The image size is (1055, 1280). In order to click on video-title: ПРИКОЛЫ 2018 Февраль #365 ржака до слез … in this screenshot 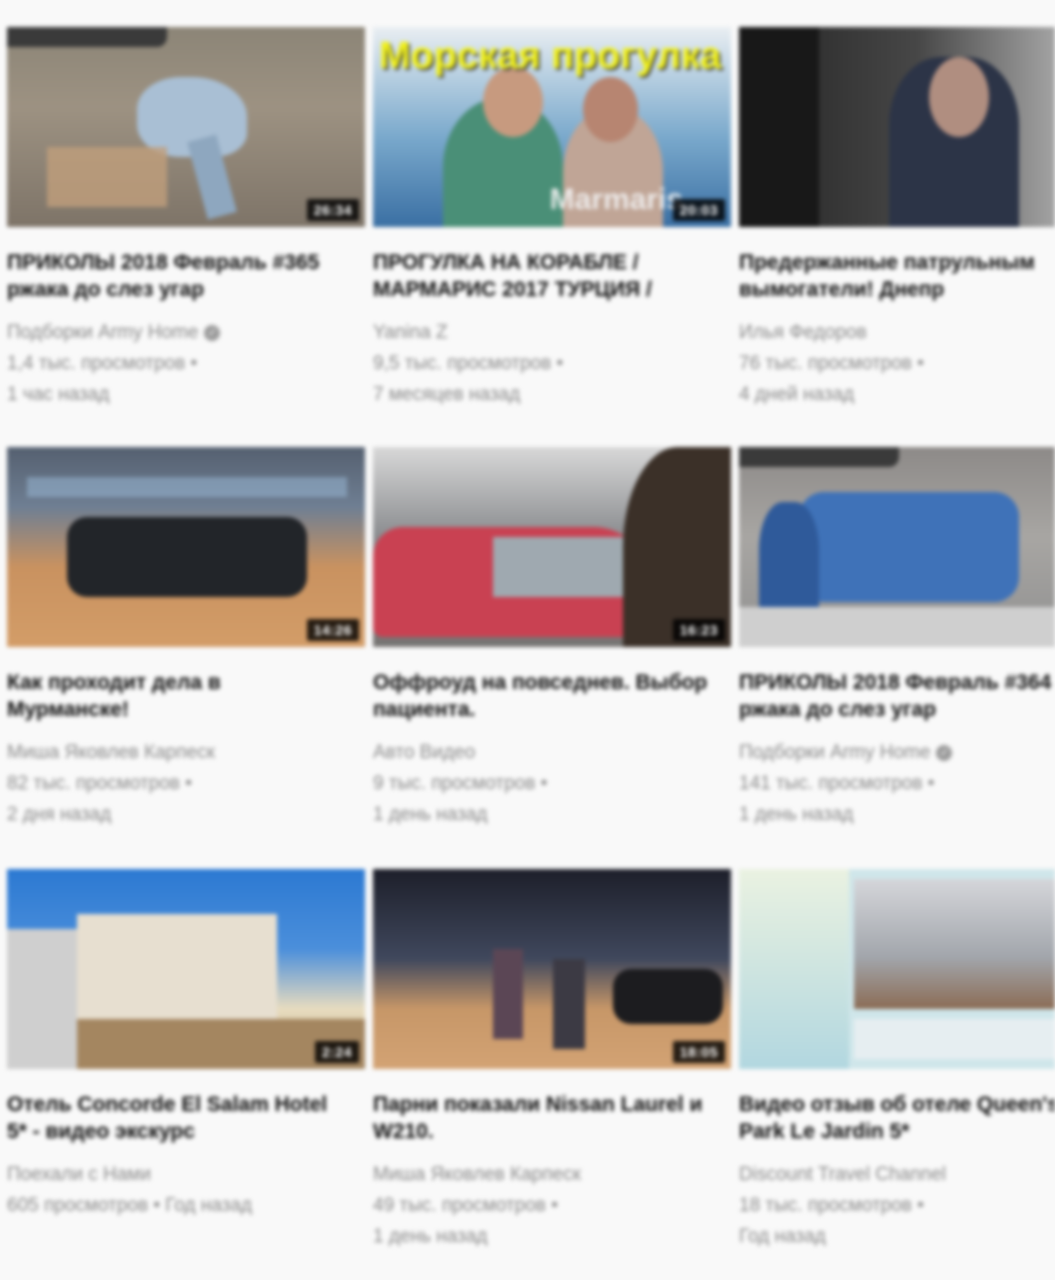, I will do `click(177, 276)`.